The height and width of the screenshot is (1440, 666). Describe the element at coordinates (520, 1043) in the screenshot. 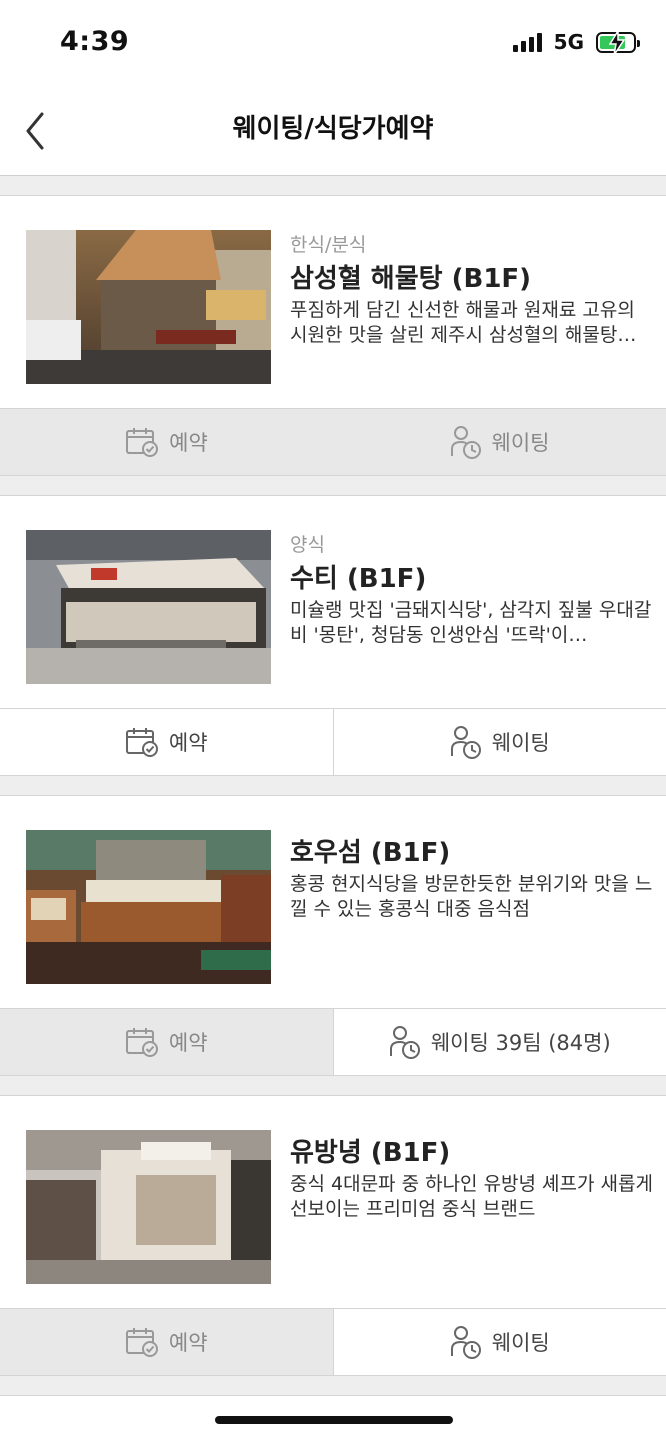

I see `waiting-label: 웨이팅 39팀 (84명)` at that location.